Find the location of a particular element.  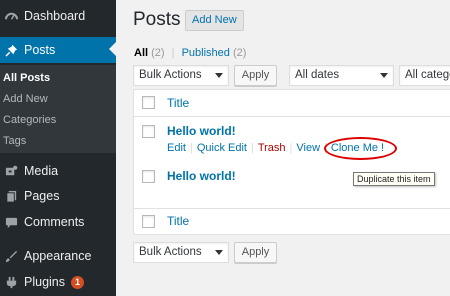

menu-pages: Pages is located at coordinates (58, 196).